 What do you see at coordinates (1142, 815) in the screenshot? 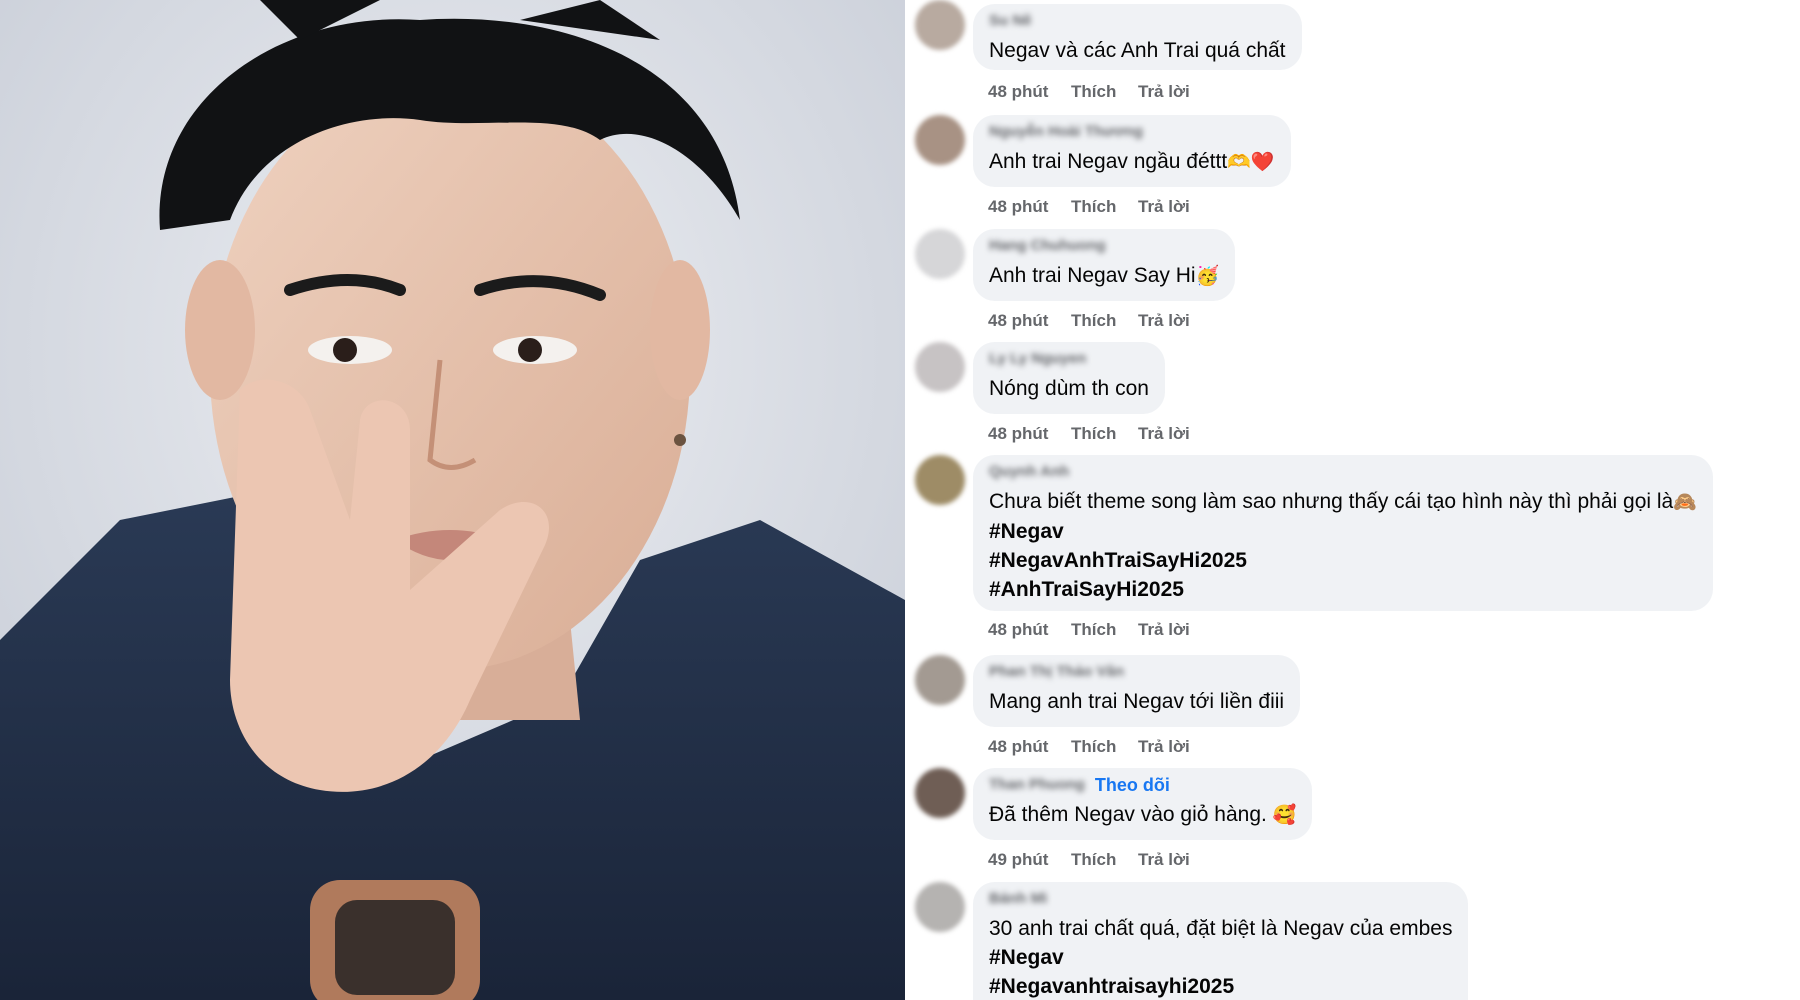
I see `comment-text: Đã thêm Negav vào giỏ hàng. 🥰` at bounding box center [1142, 815].